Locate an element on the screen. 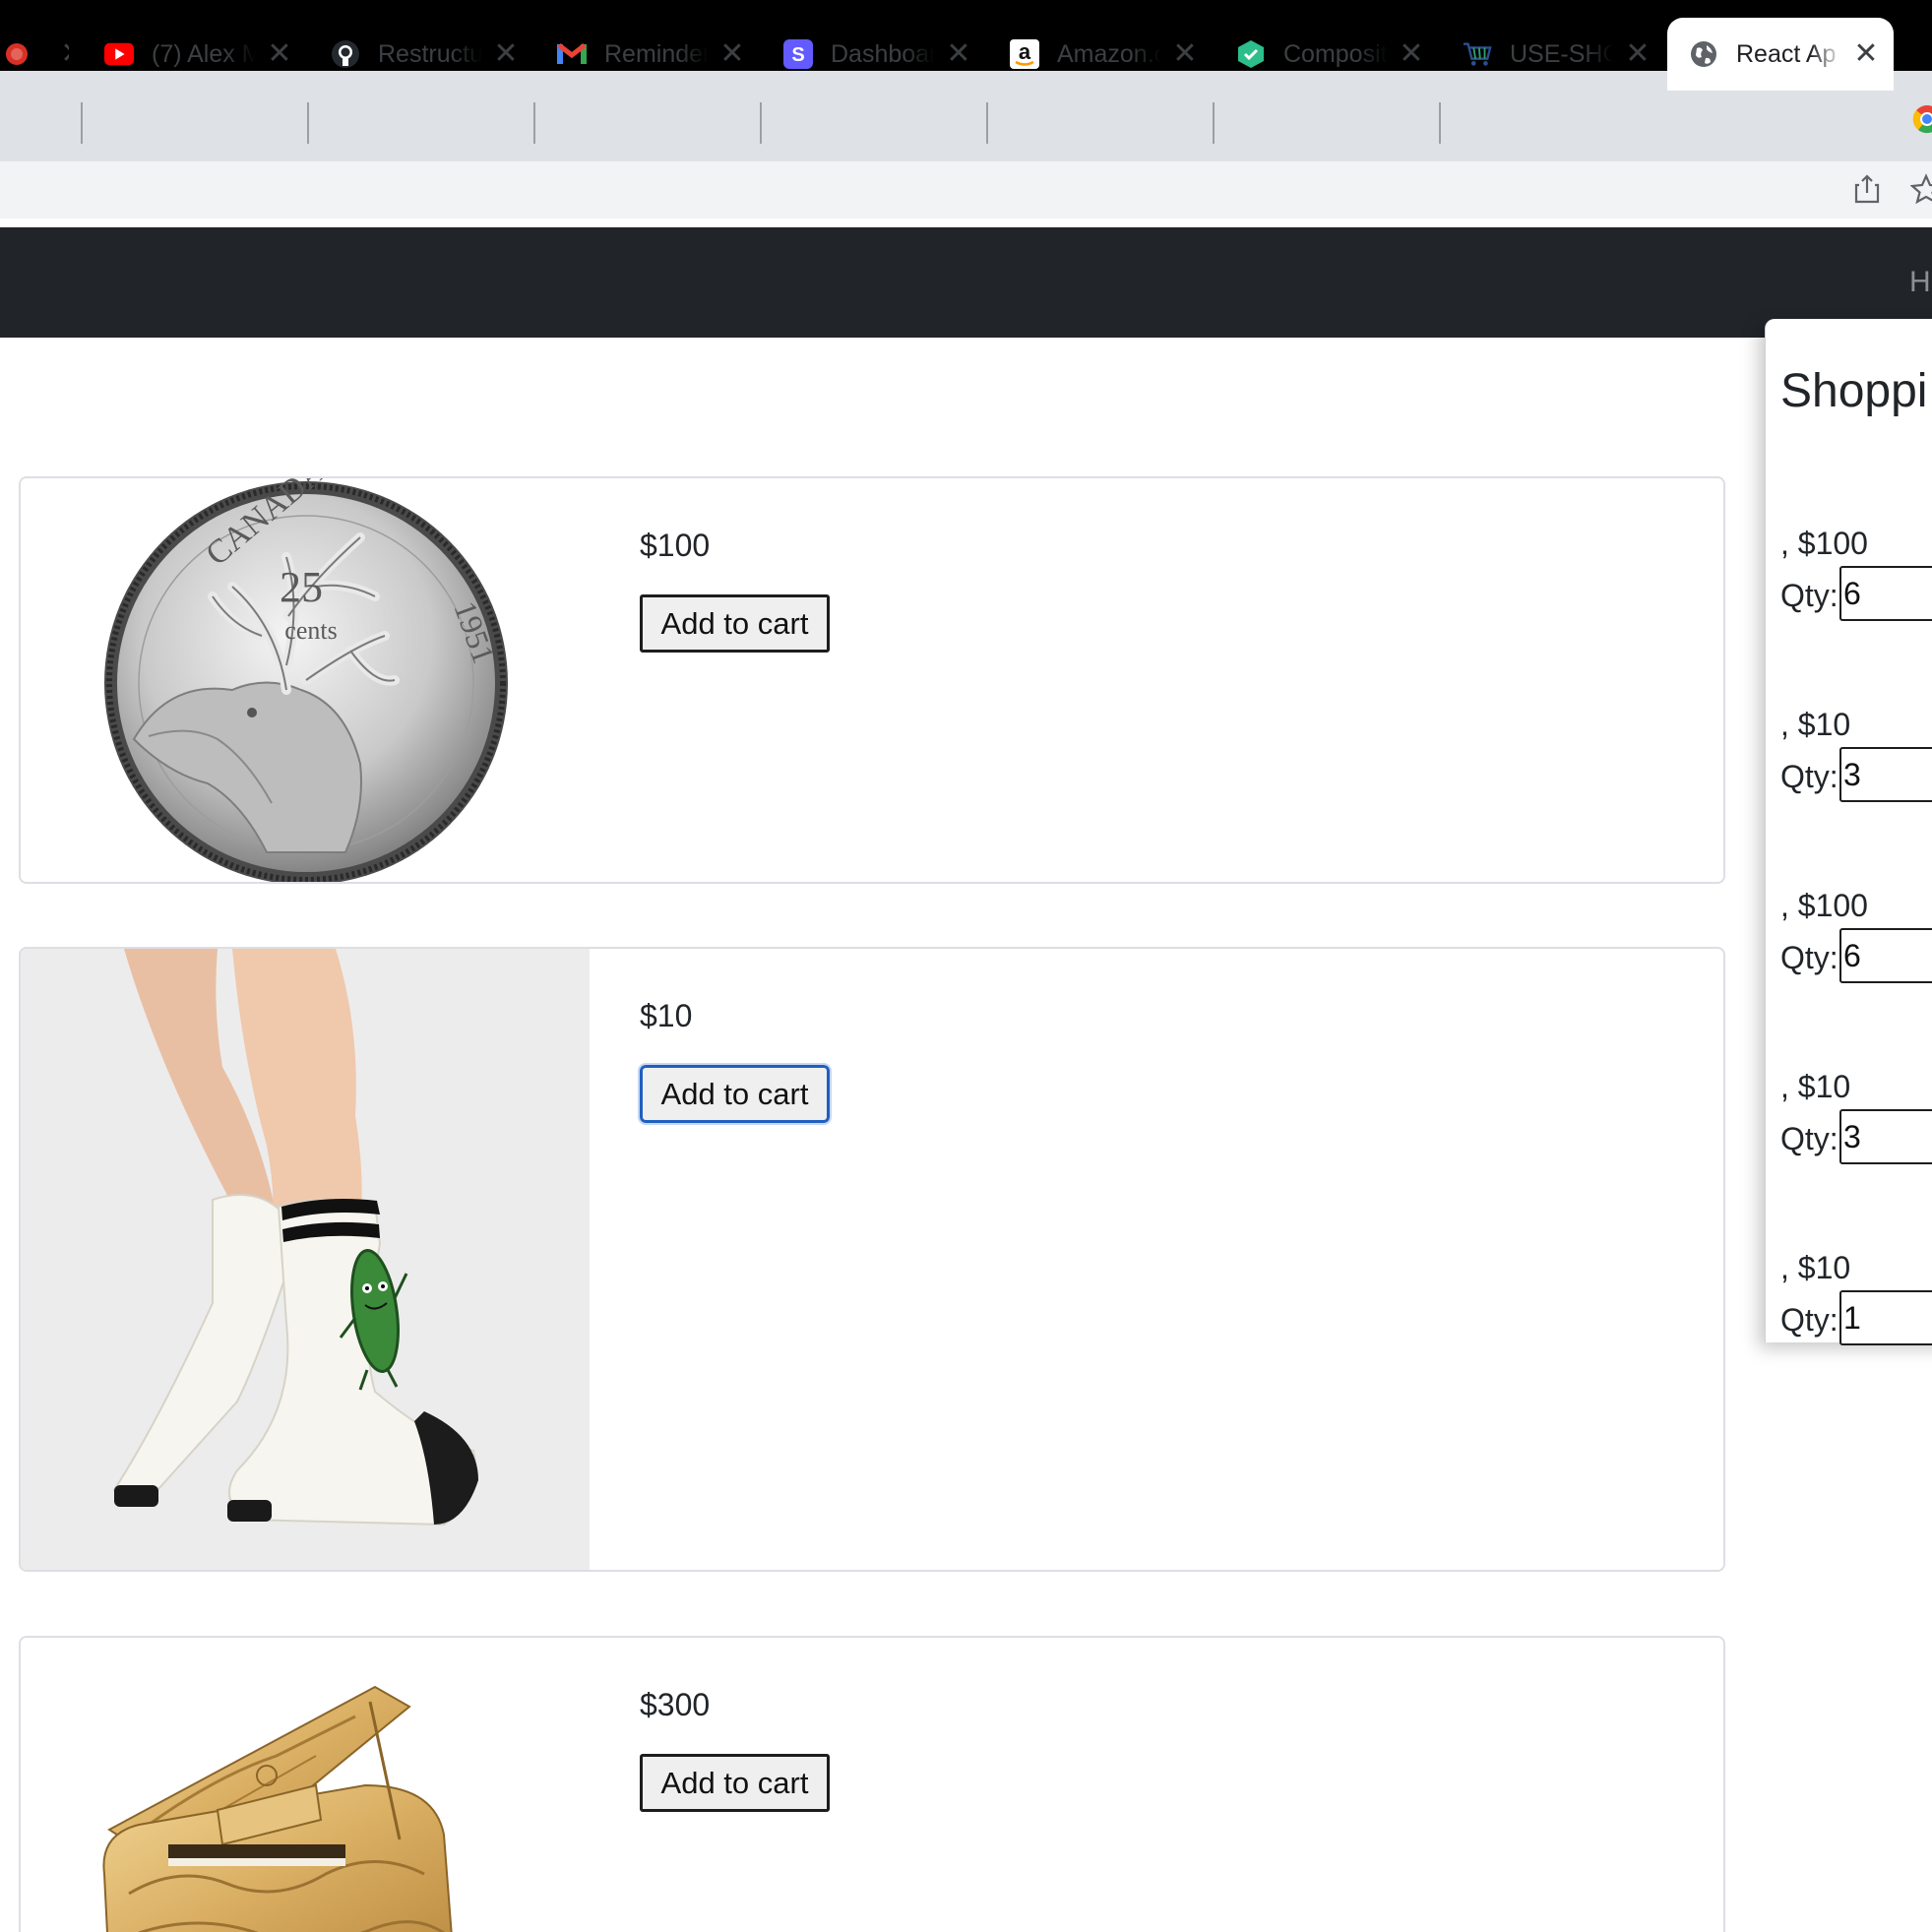 This screenshot has height=1932, width=1932. browser-tab-composite: Composit ✕ is located at coordinates (1327, 54).